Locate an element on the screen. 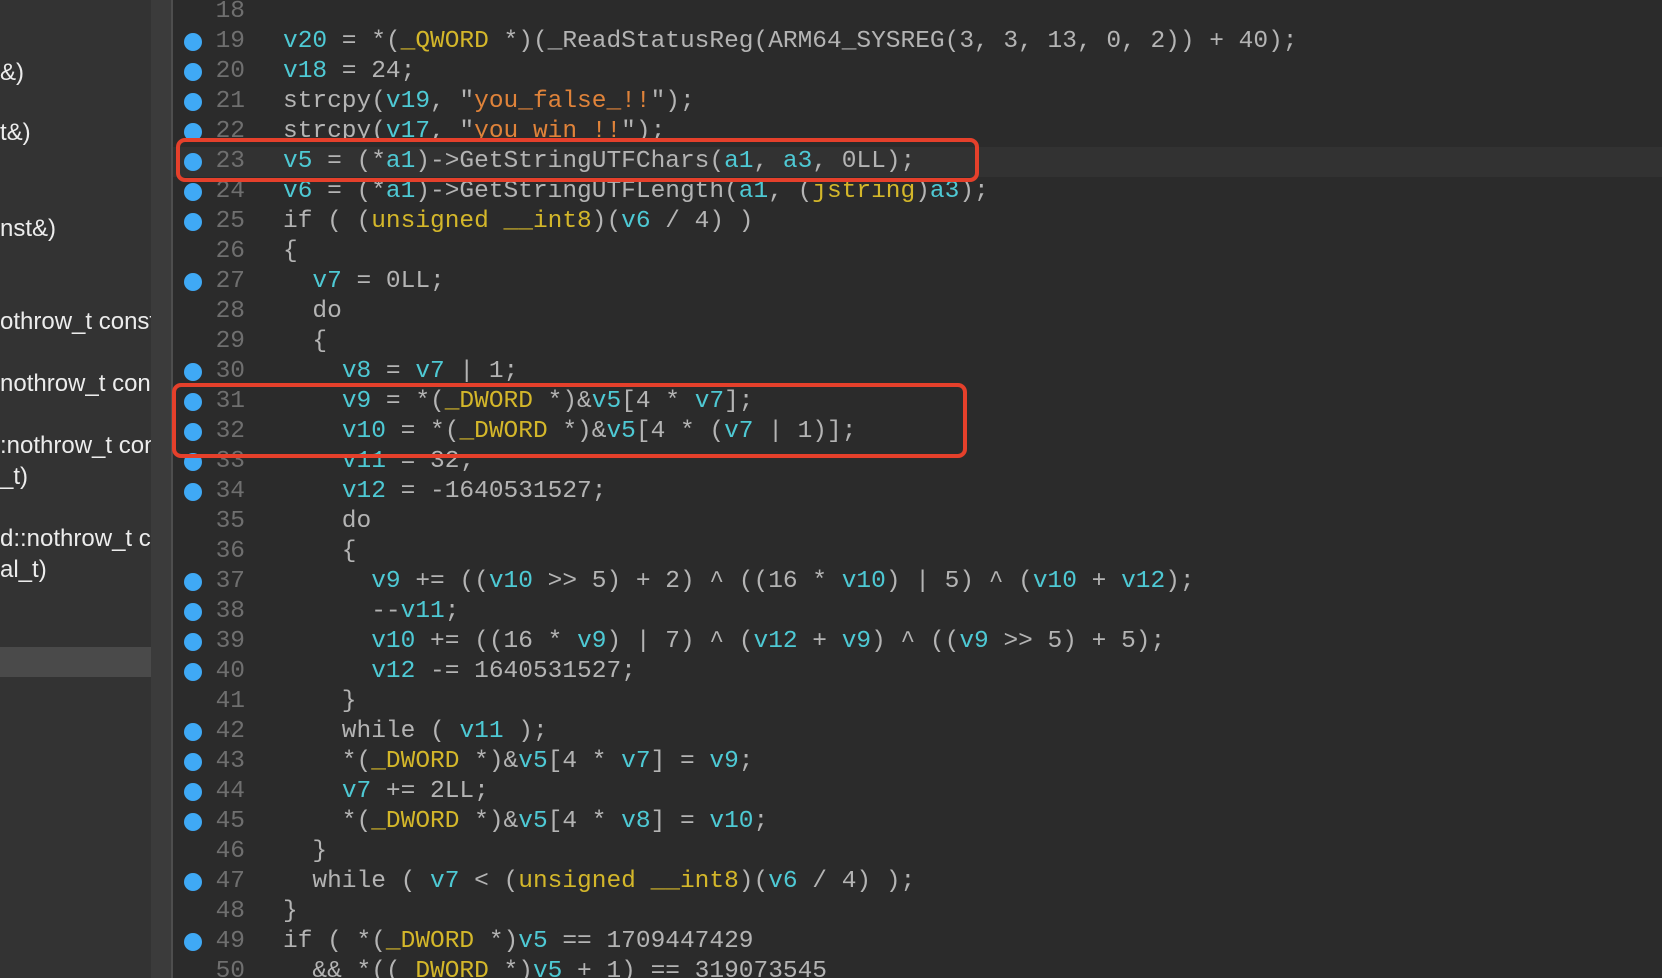 The image size is (1662, 978). code-line: 27 v7 = 0LL; is located at coordinates (917, 282).